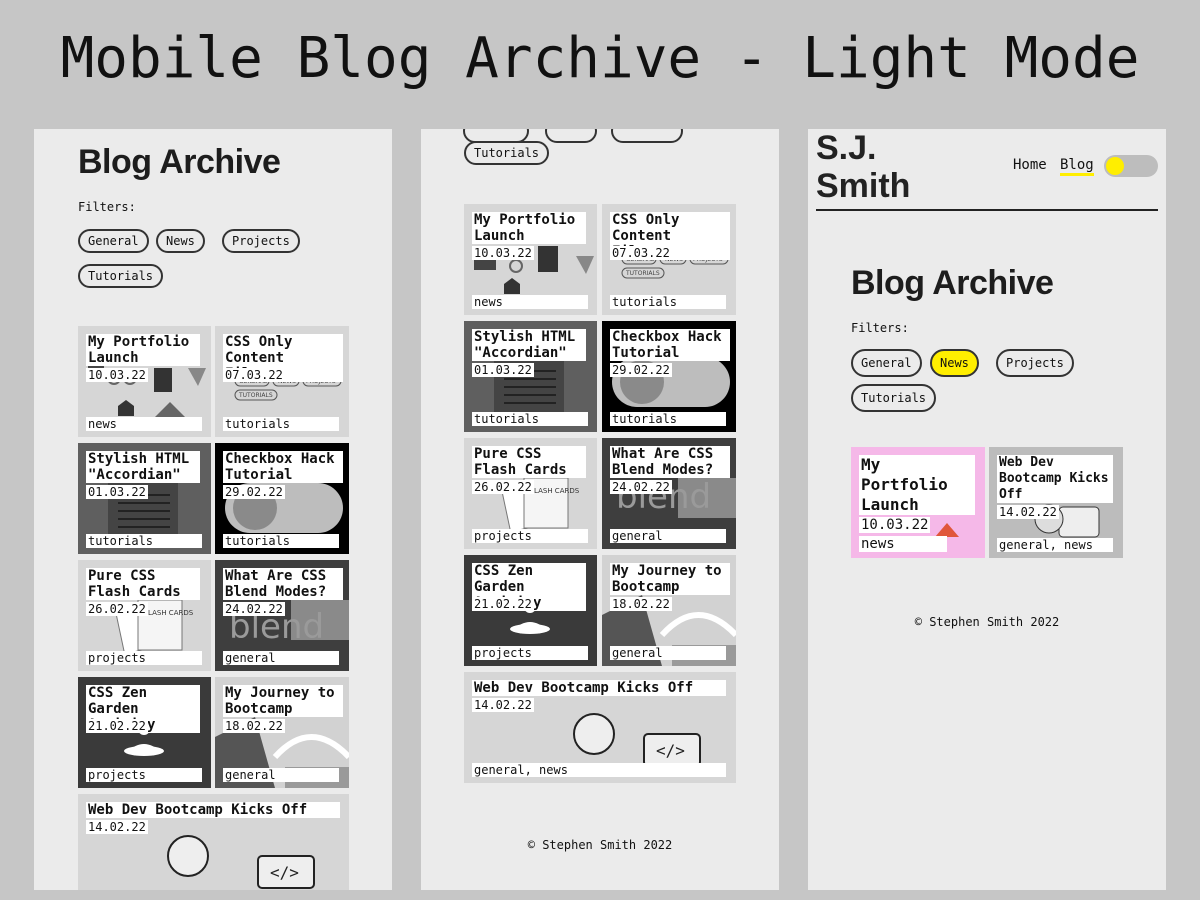 The width and height of the screenshot is (1200, 900). Describe the element at coordinates (571, 136) in the screenshot. I see `filter-news` at that location.